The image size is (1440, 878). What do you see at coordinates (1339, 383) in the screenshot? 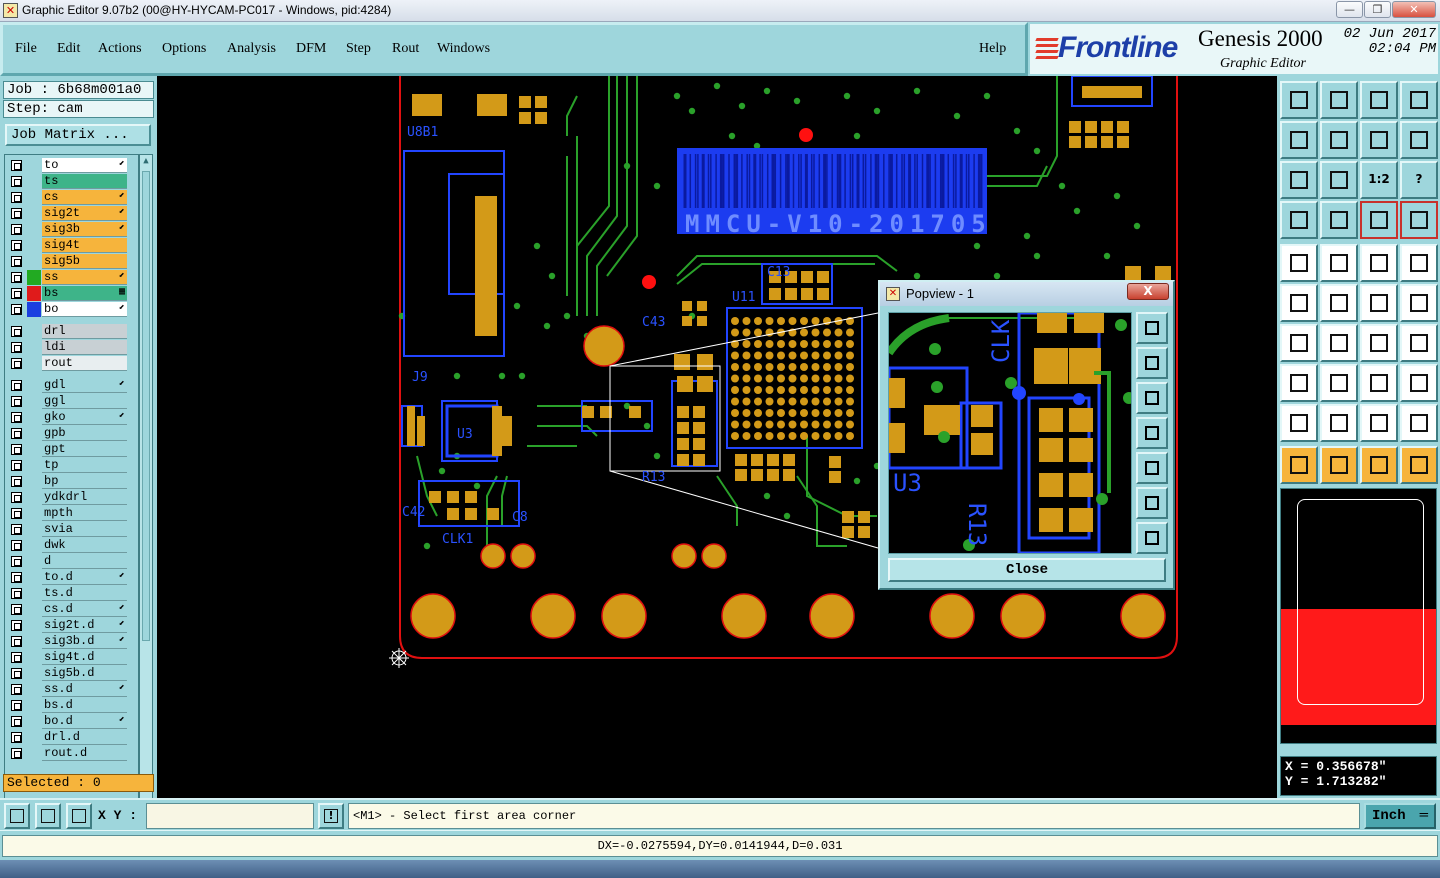
I see `cut-icon` at bounding box center [1339, 383].